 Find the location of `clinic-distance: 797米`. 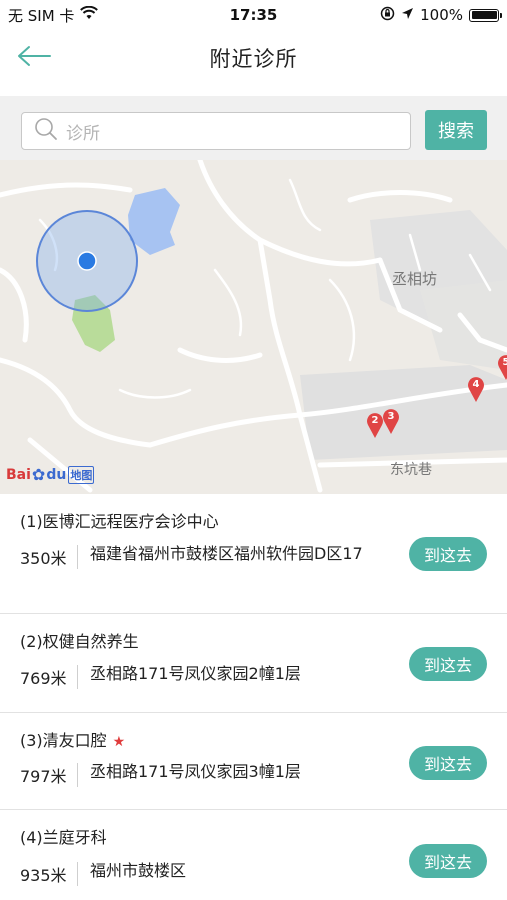

clinic-distance: 797米 is located at coordinates (49, 775).